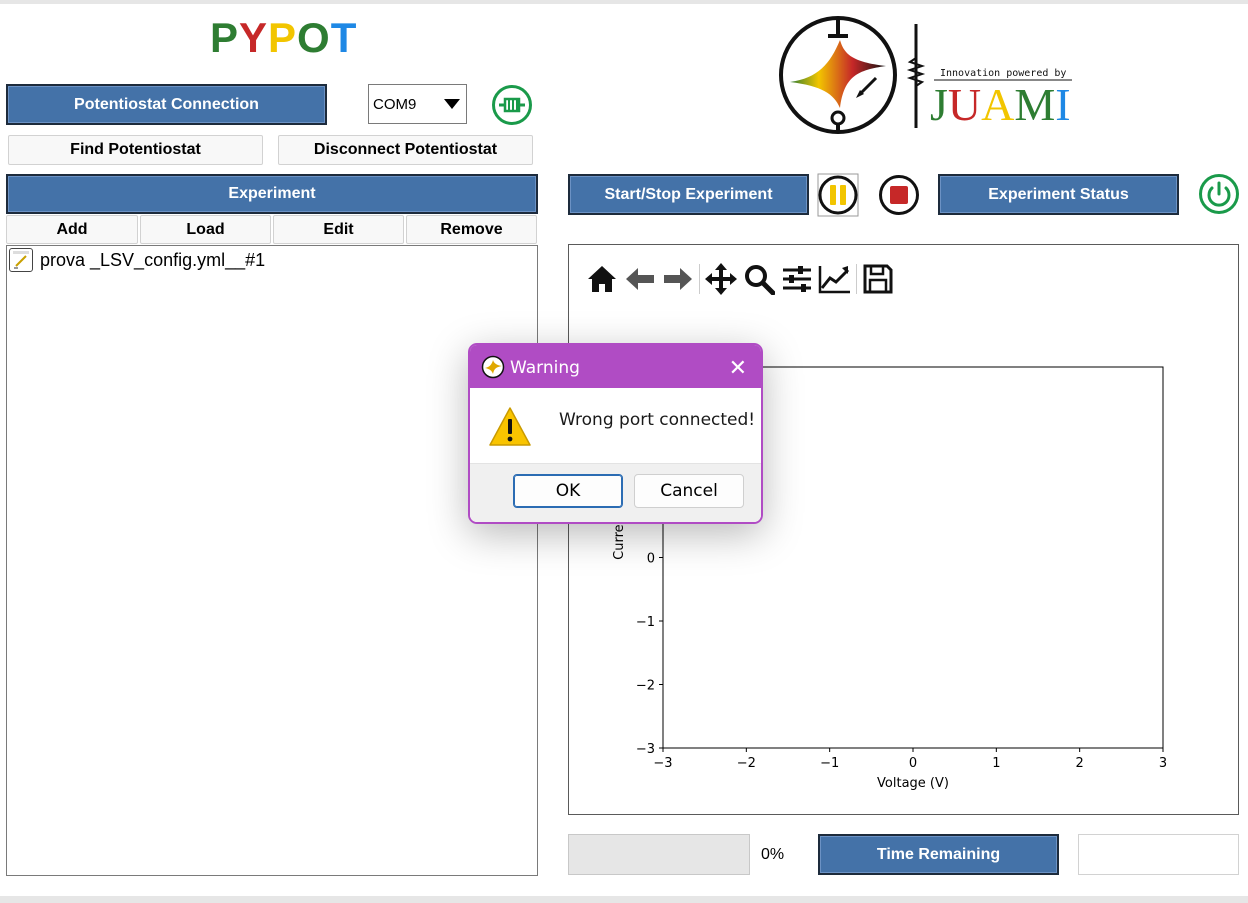 This screenshot has height=903, width=1248. I want to click on find-potentiostat-button: Find Potentiostat, so click(135, 150).